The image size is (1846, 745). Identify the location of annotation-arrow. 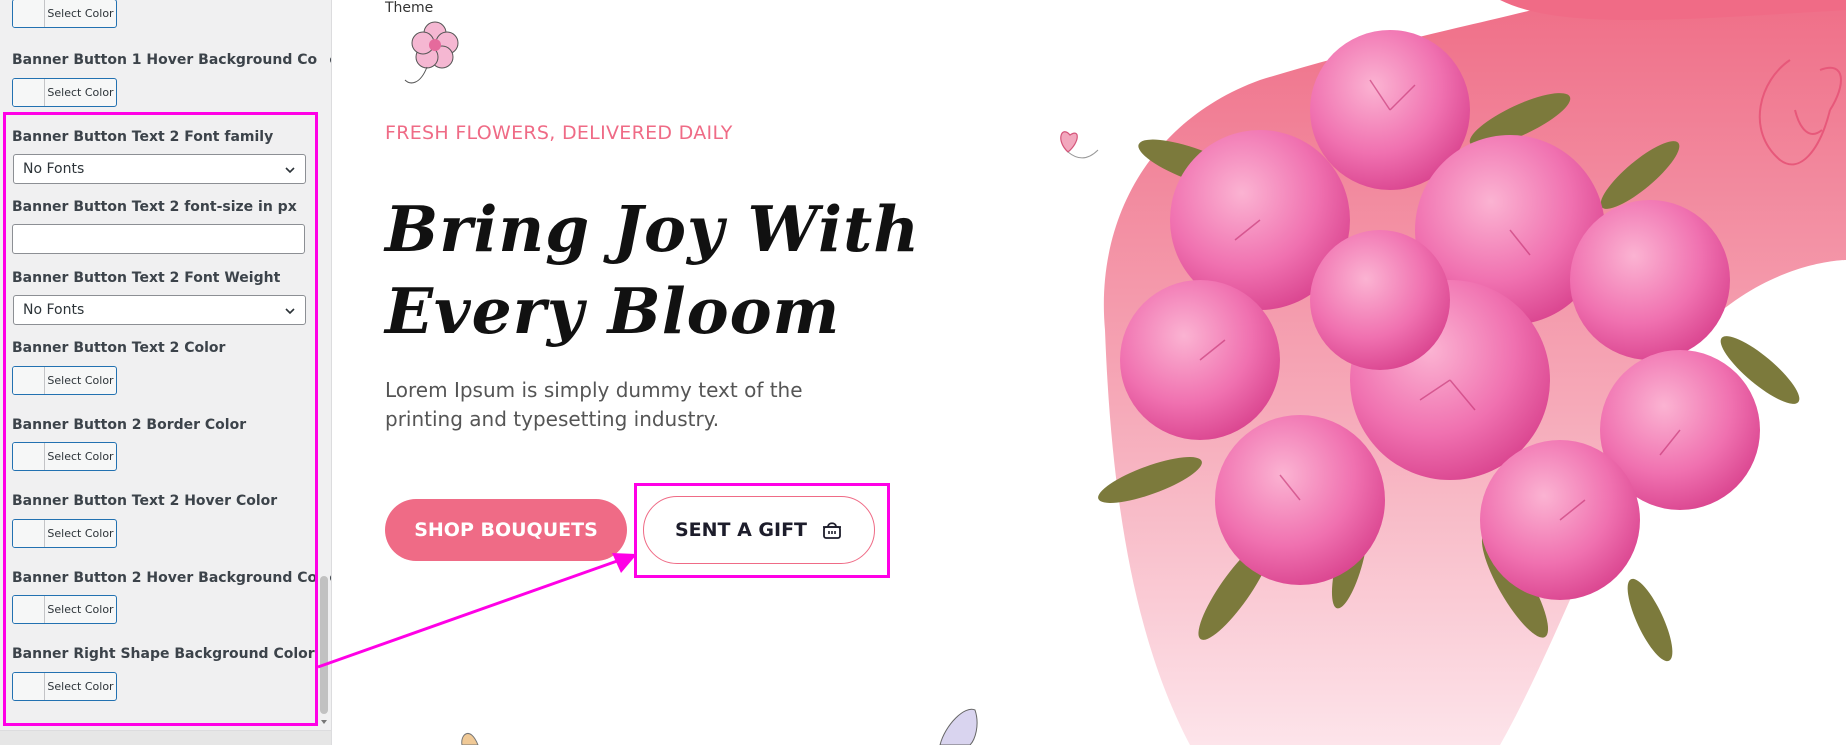
(477, 611).